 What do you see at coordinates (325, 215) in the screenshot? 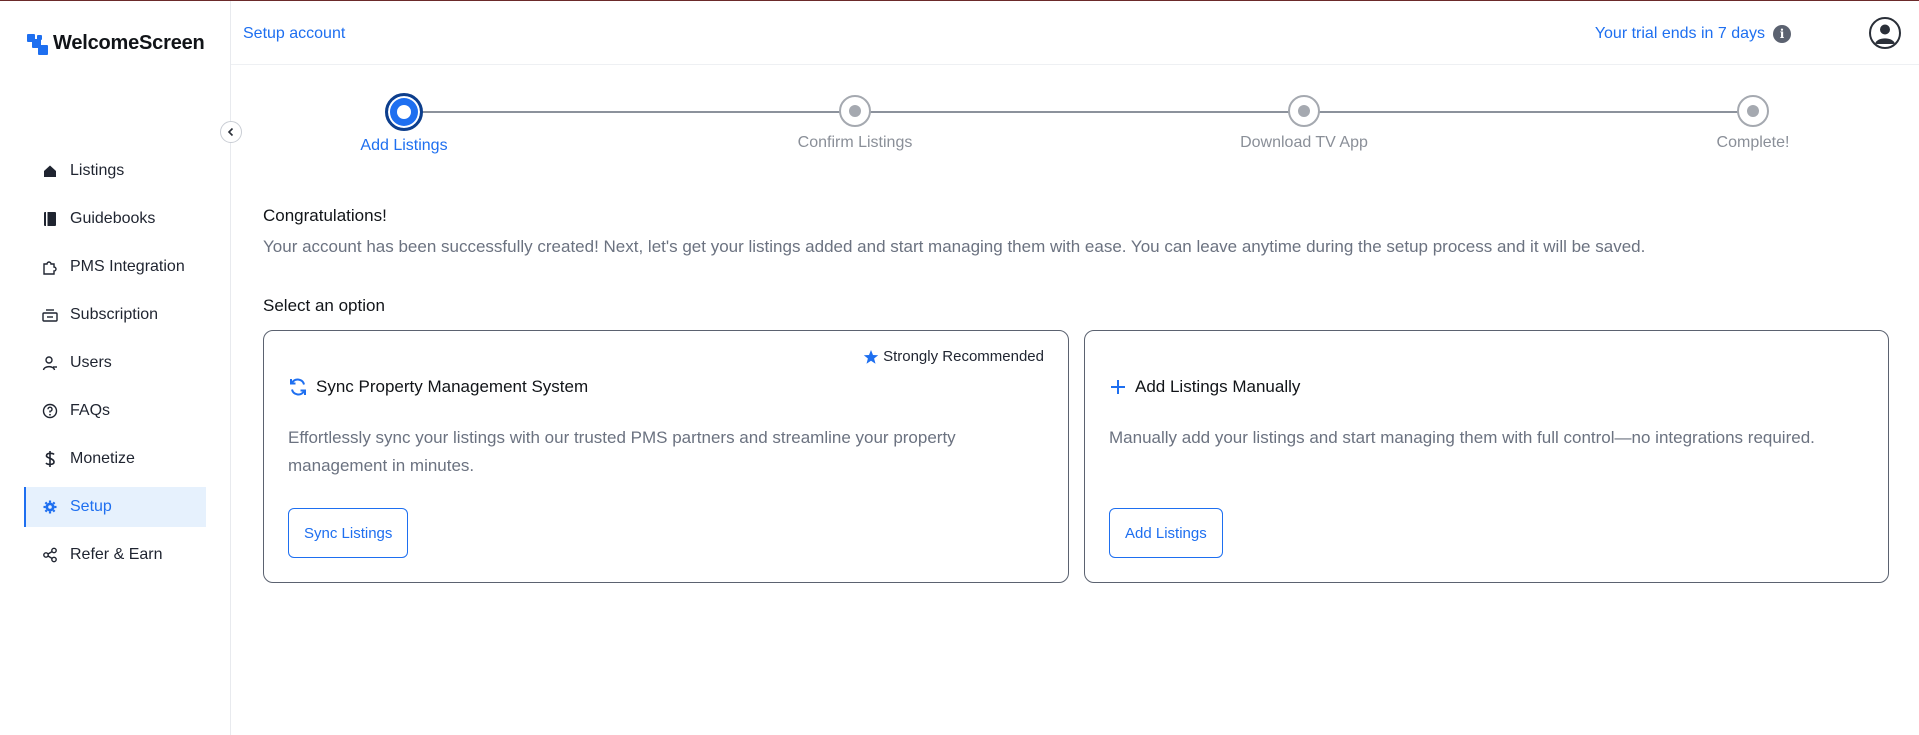
I see `congrats-title: Congratulations!` at bounding box center [325, 215].